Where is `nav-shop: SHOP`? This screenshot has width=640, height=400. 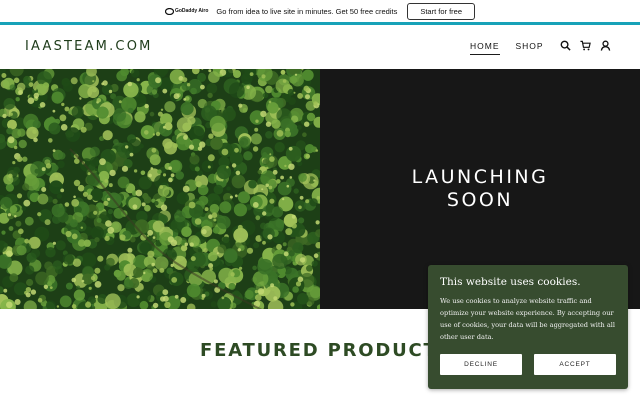
nav-shop: SHOP is located at coordinates (530, 48).